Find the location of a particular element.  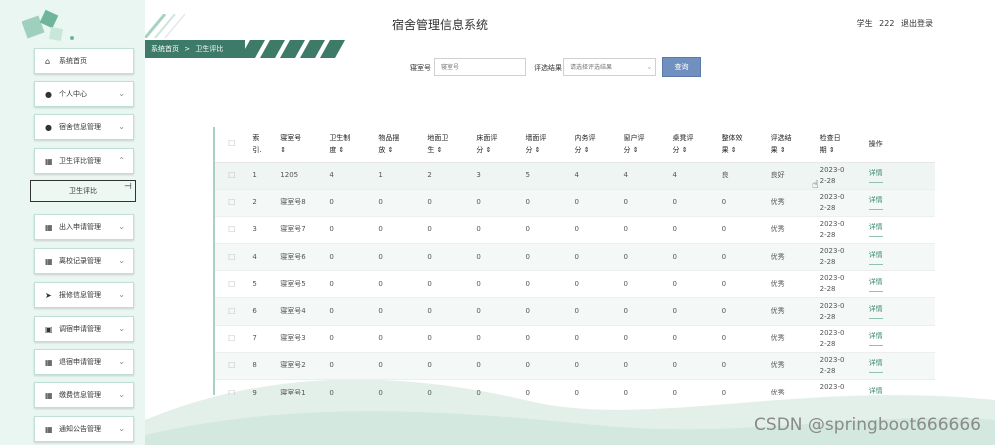

table-cell: 寝室号1 is located at coordinates (301, 387).